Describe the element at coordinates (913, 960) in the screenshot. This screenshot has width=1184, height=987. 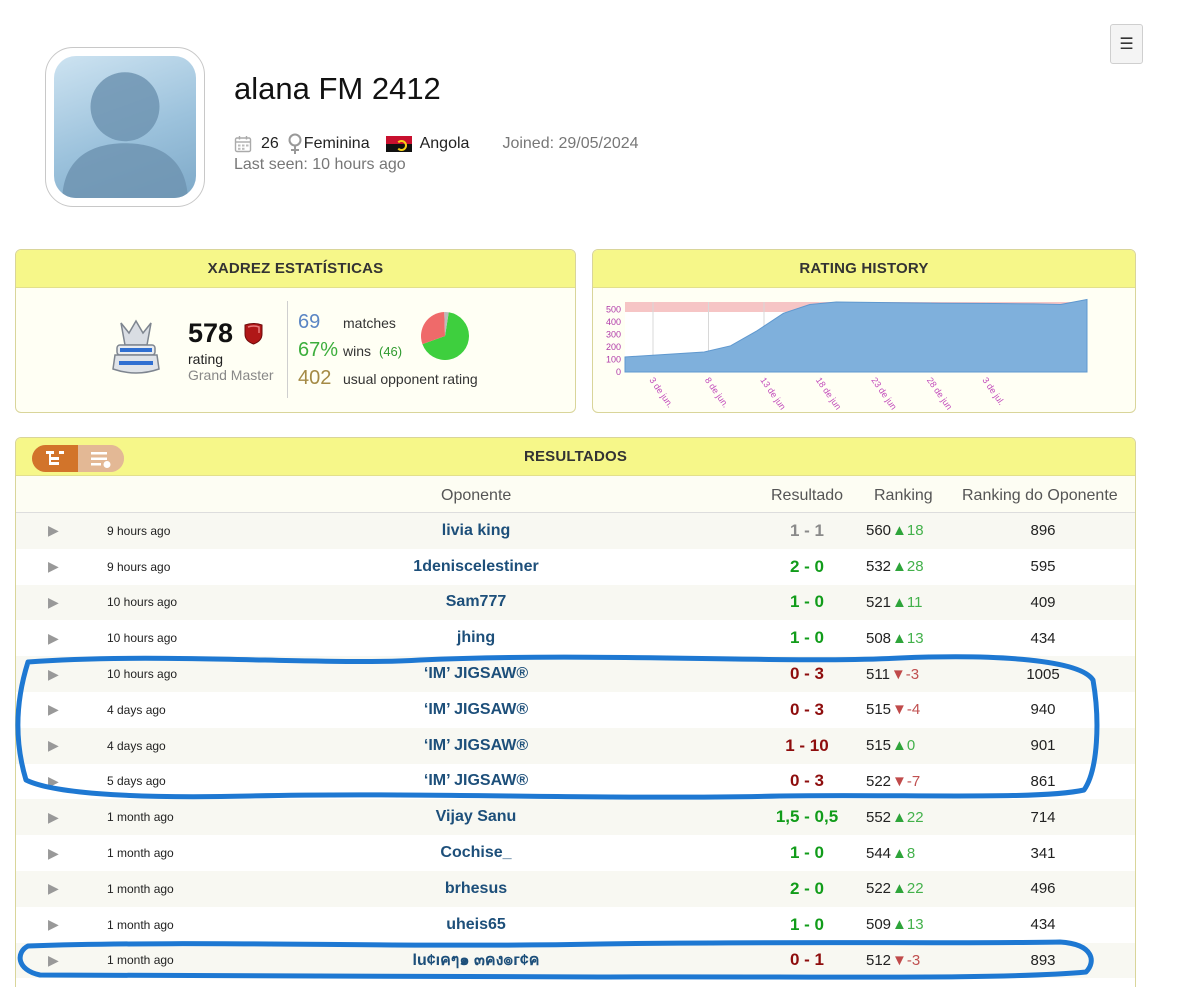
I see `ranking-delta: -3` at that location.